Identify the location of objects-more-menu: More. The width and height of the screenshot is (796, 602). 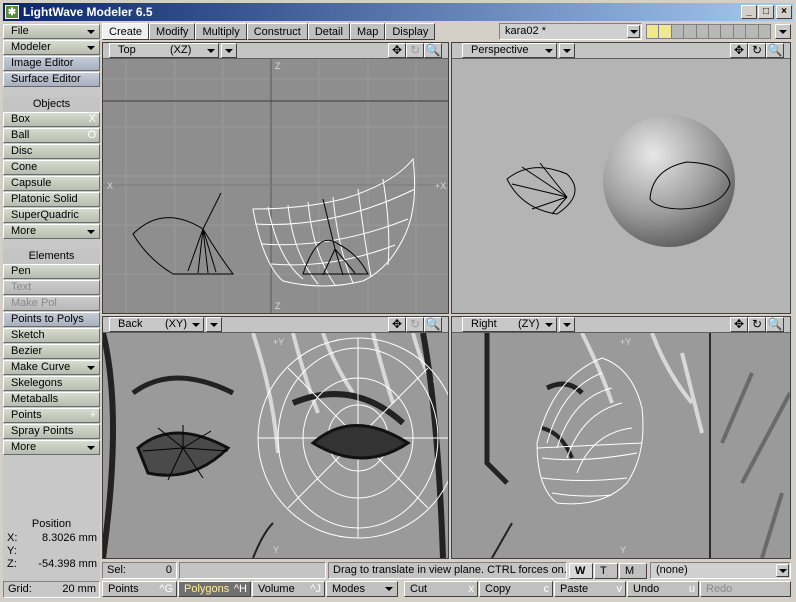
(51, 231).